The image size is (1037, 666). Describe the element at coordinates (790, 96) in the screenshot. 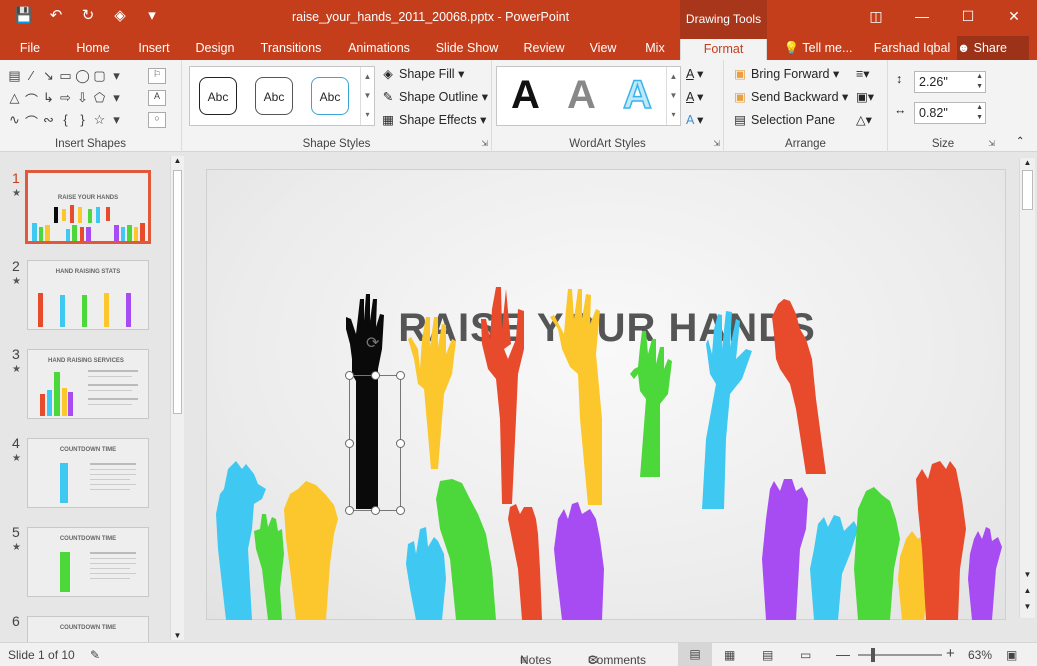

I see `send-backward-button: ▣ Send Backward ▾` at that location.